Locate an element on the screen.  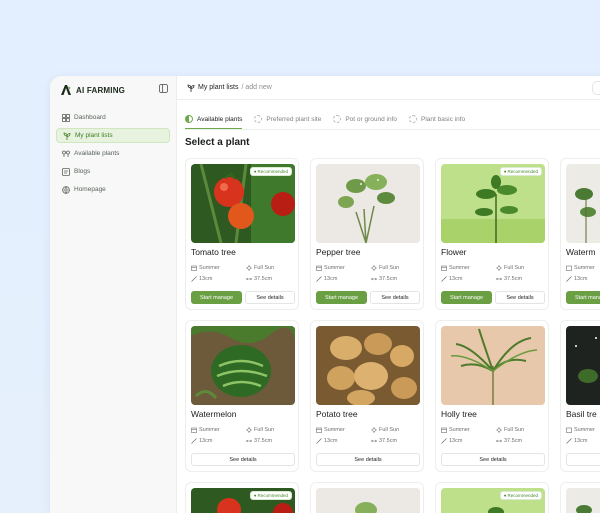
breadcrumb-sub: / add new is located at coordinates (256, 87).